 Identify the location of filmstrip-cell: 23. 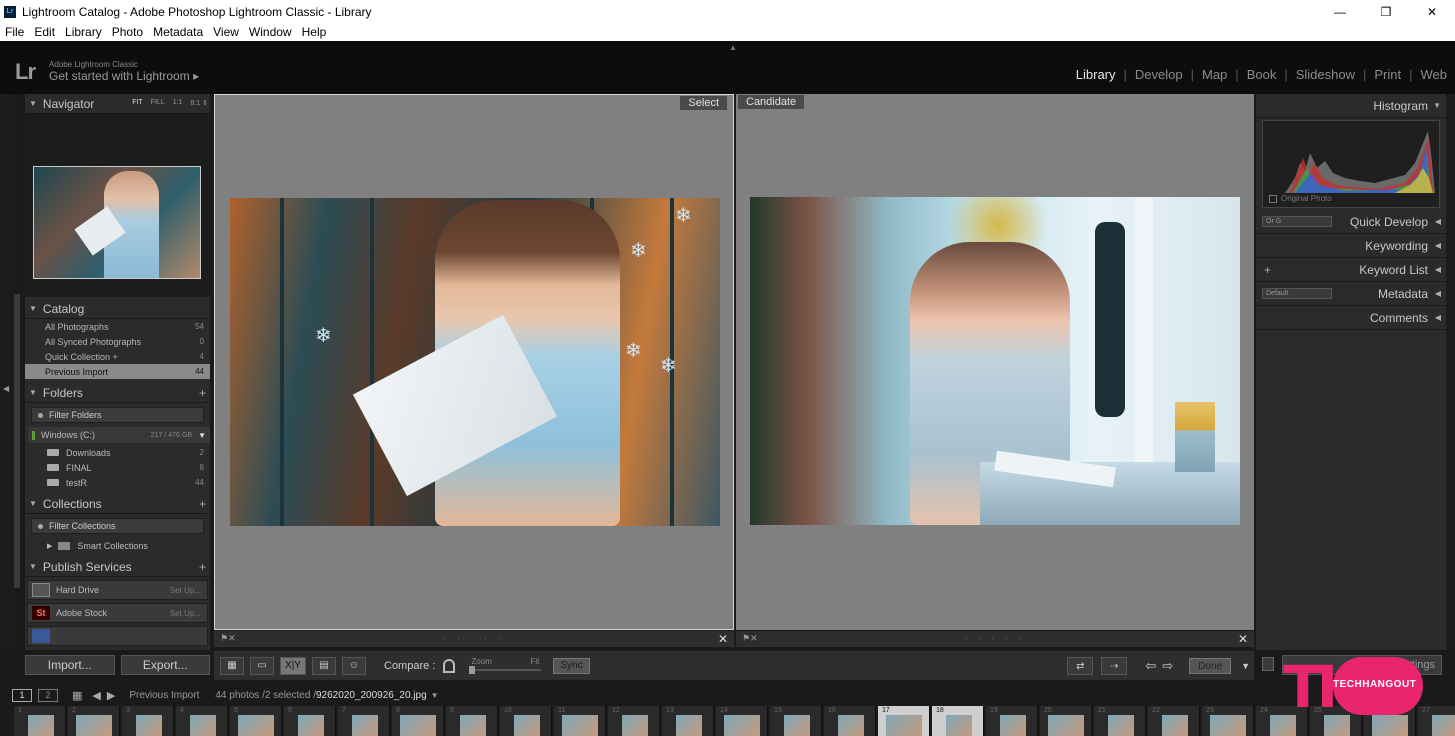
(1228, 721).